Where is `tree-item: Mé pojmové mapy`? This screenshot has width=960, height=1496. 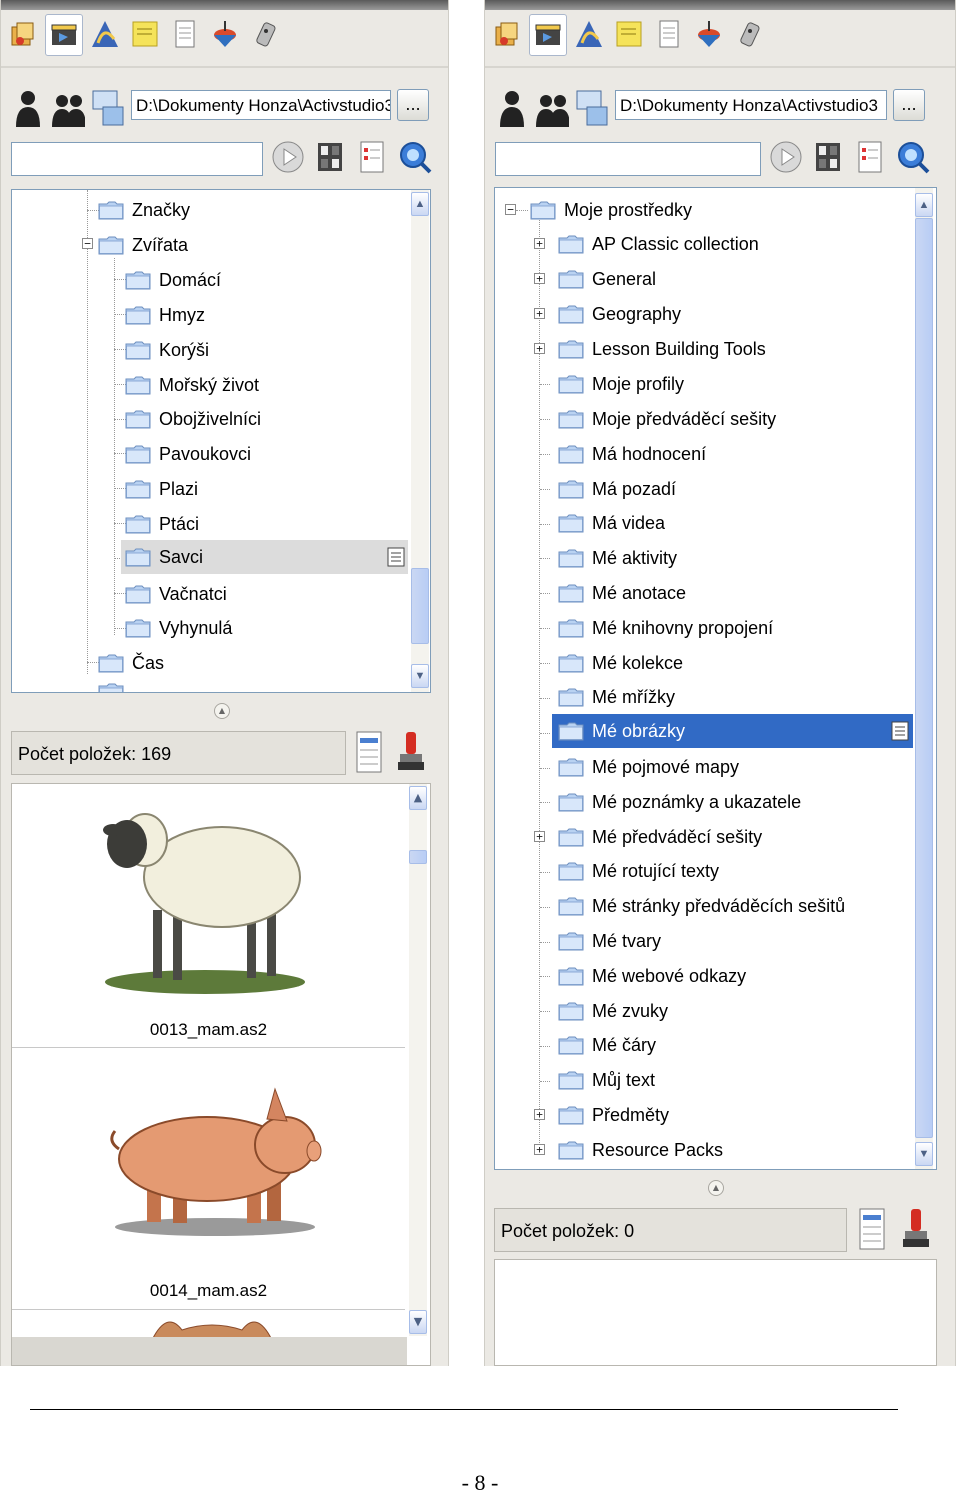 tree-item: Mé pojmové mapy is located at coordinates (648, 767).